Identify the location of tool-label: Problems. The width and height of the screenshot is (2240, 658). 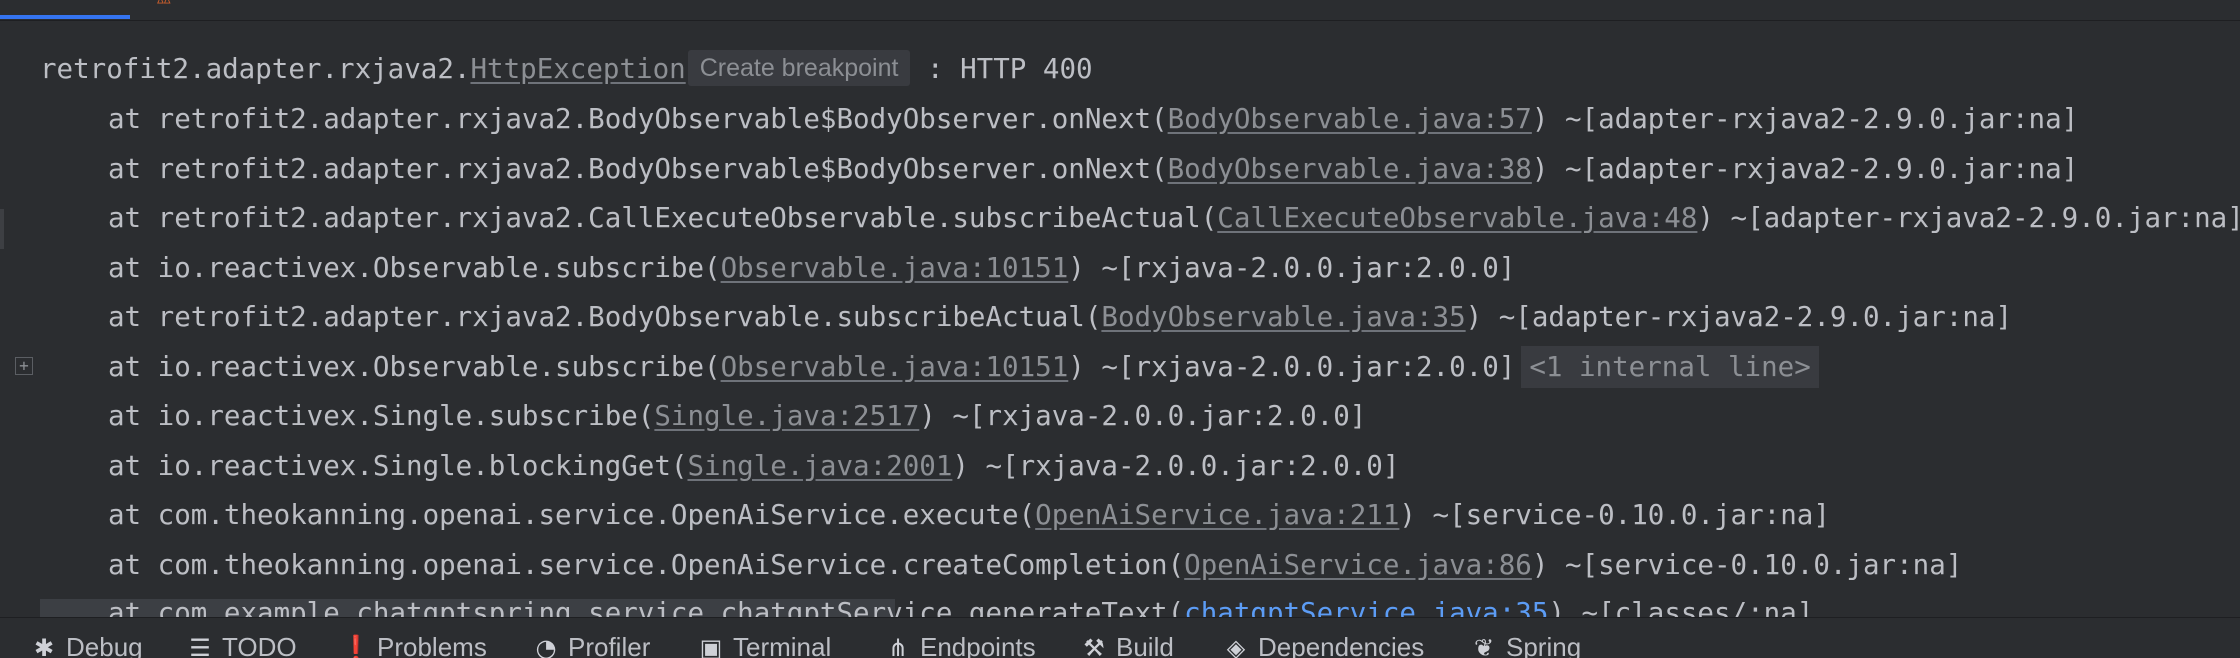
(432, 645).